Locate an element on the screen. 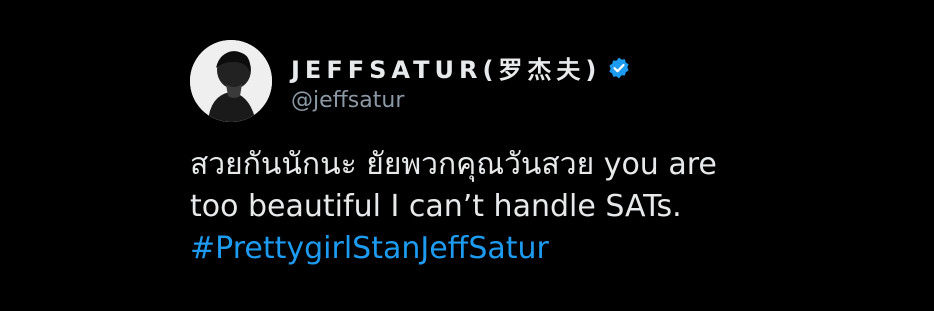 The image size is (934, 311). verified-badge-icon is located at coordinates (619, 68).